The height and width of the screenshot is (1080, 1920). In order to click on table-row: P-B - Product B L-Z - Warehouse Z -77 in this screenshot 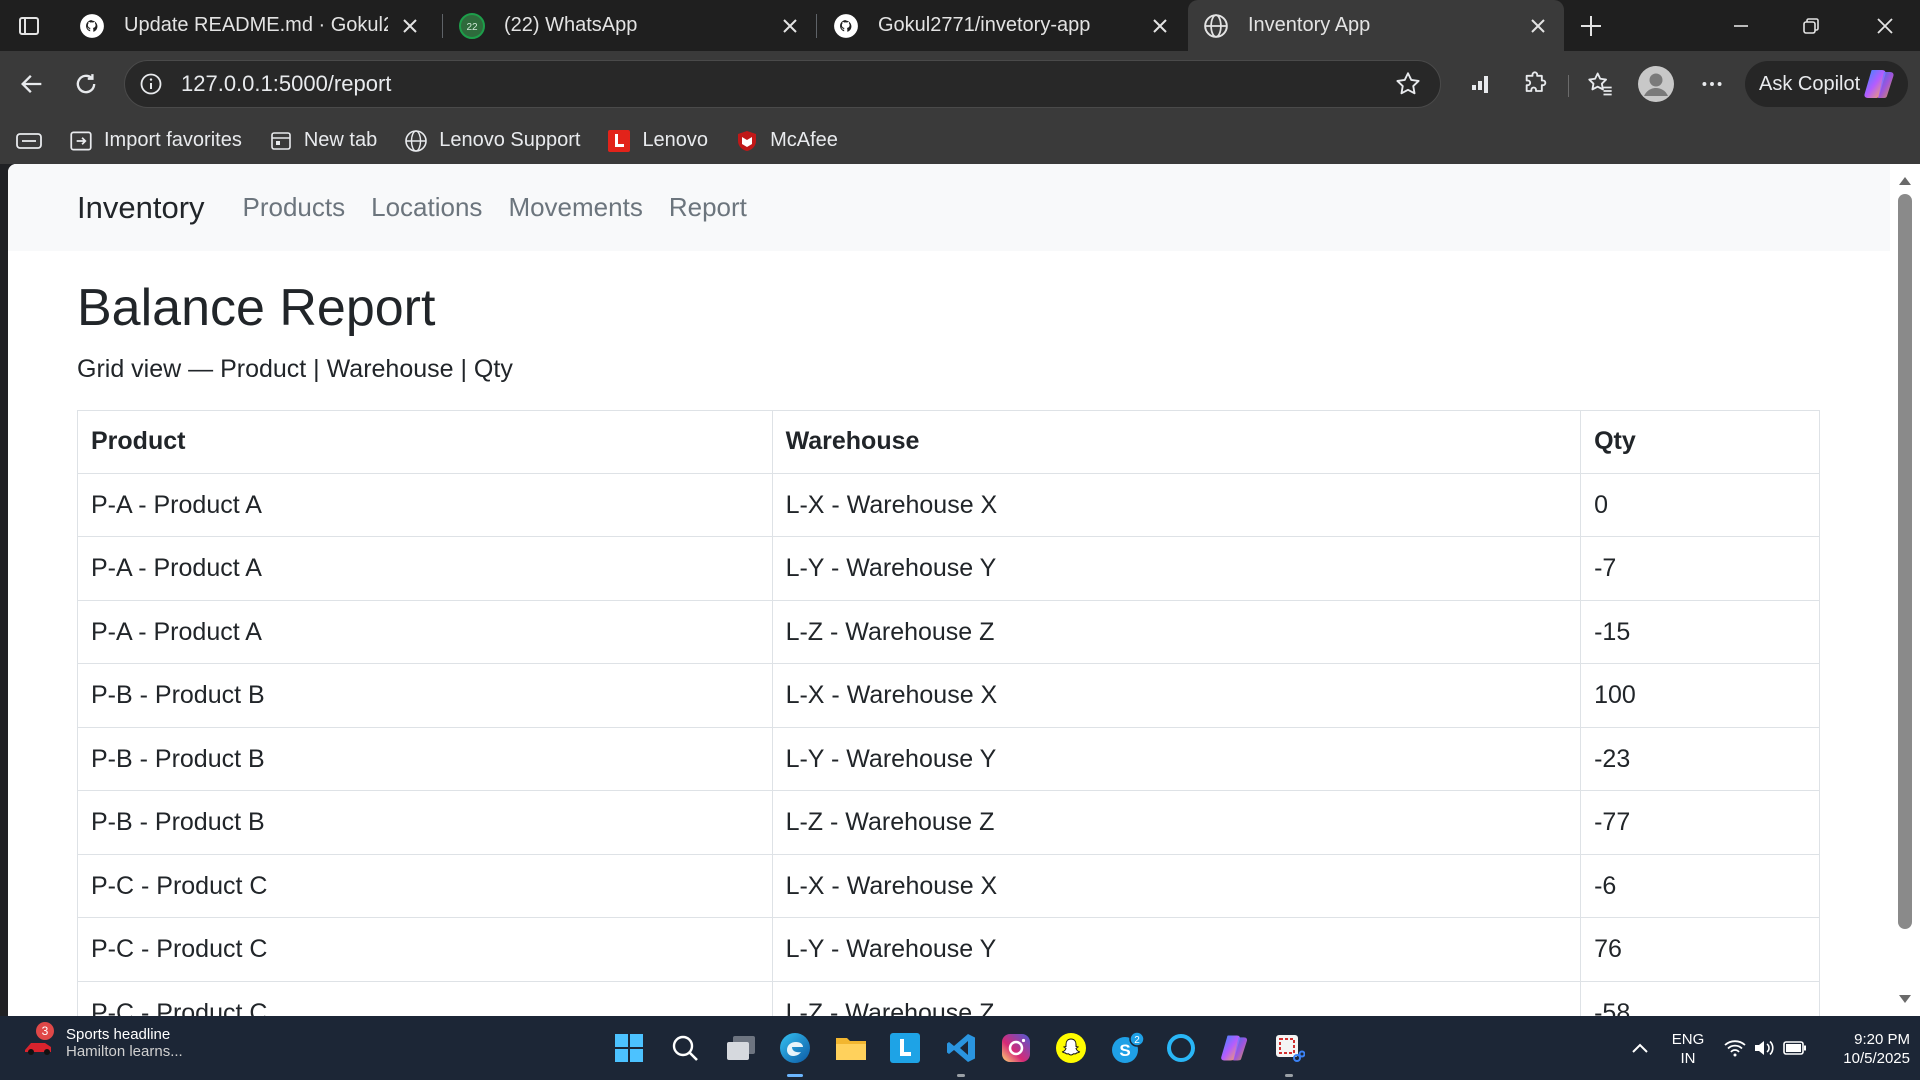, I will do `click(948, 822)`.